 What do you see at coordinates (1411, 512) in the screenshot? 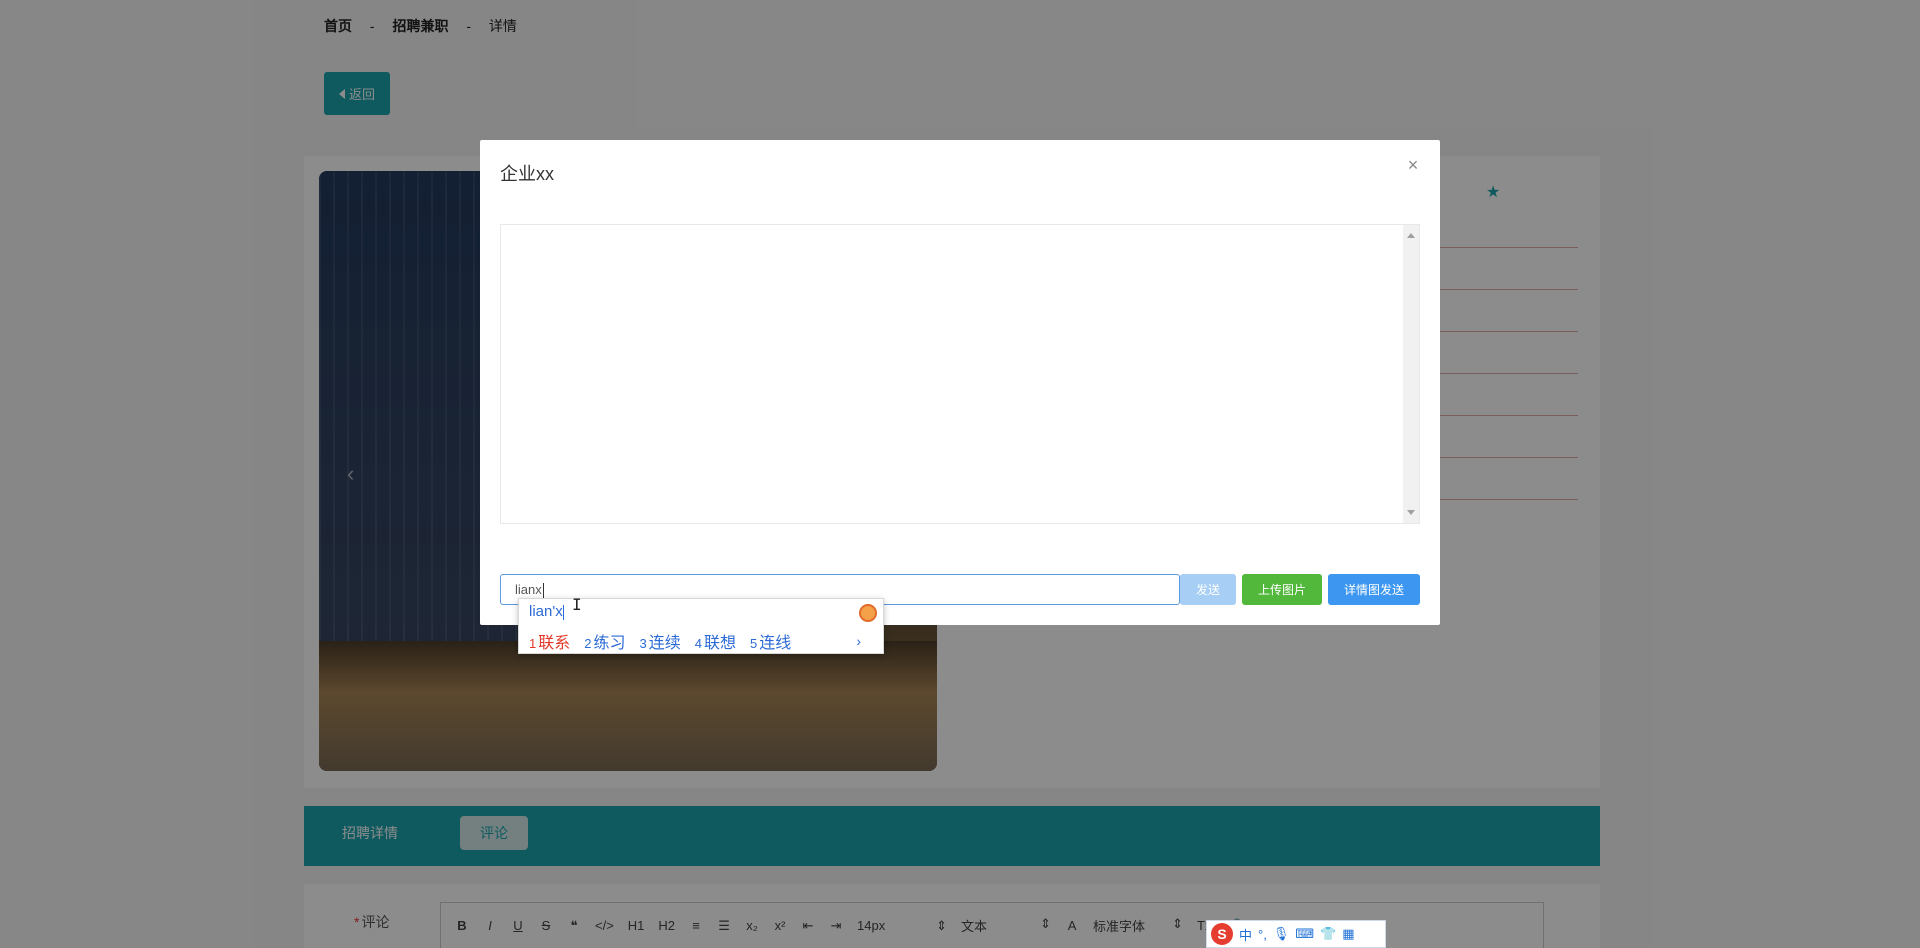
I see `scroll-down-icon` at bounding box center [1411, 512].